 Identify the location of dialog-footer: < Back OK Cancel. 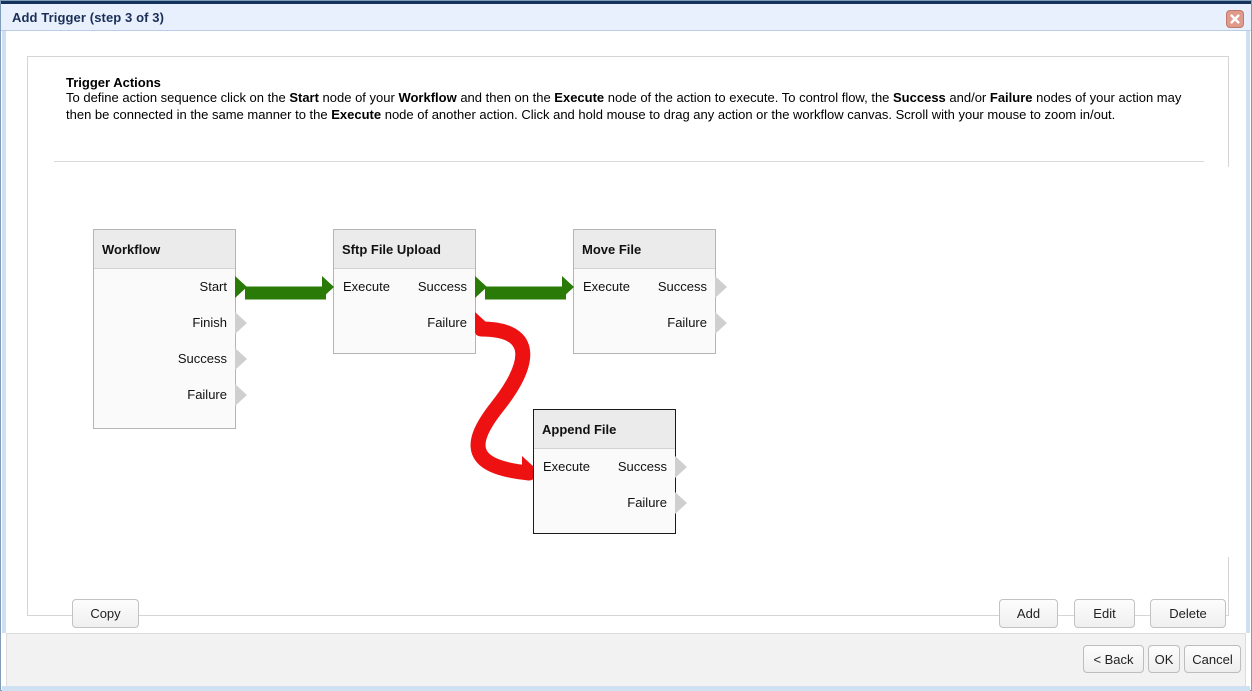
(626, 659).